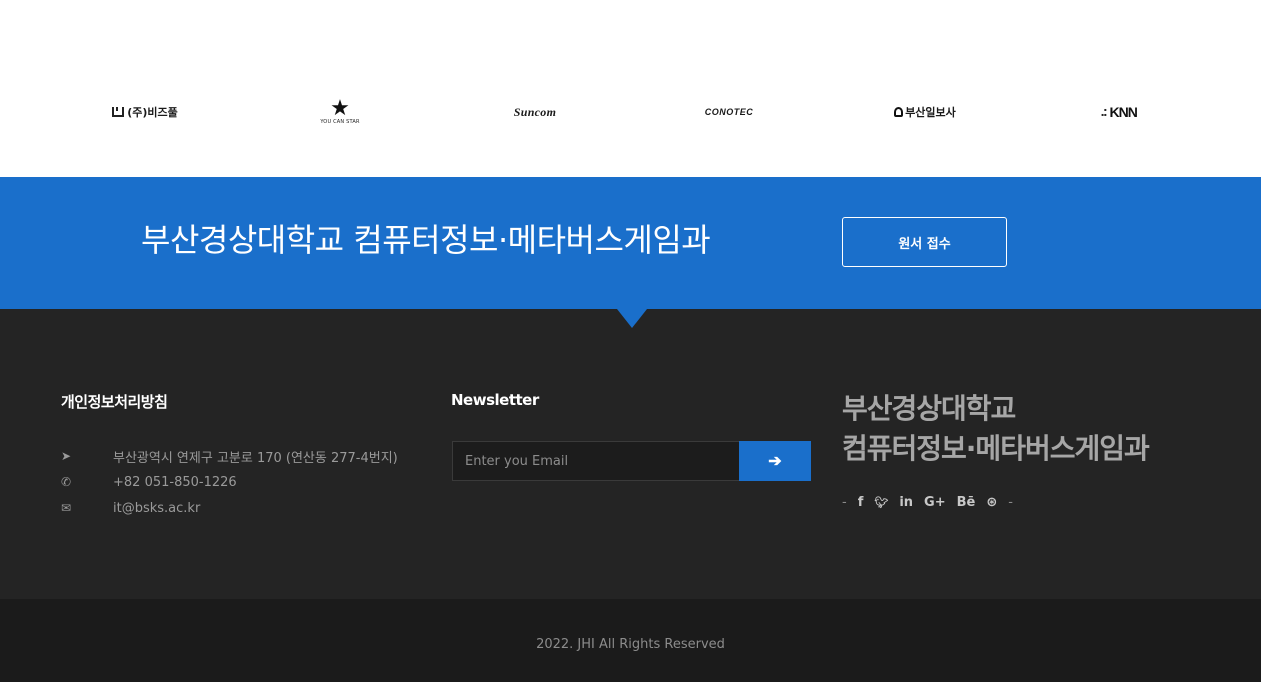 This screenshot has height=682, width=1261. What do you see at coordinates (924, 242) in the screenshot?
I see `apply-button: 원서 접수` at bounding box center [924, 242].